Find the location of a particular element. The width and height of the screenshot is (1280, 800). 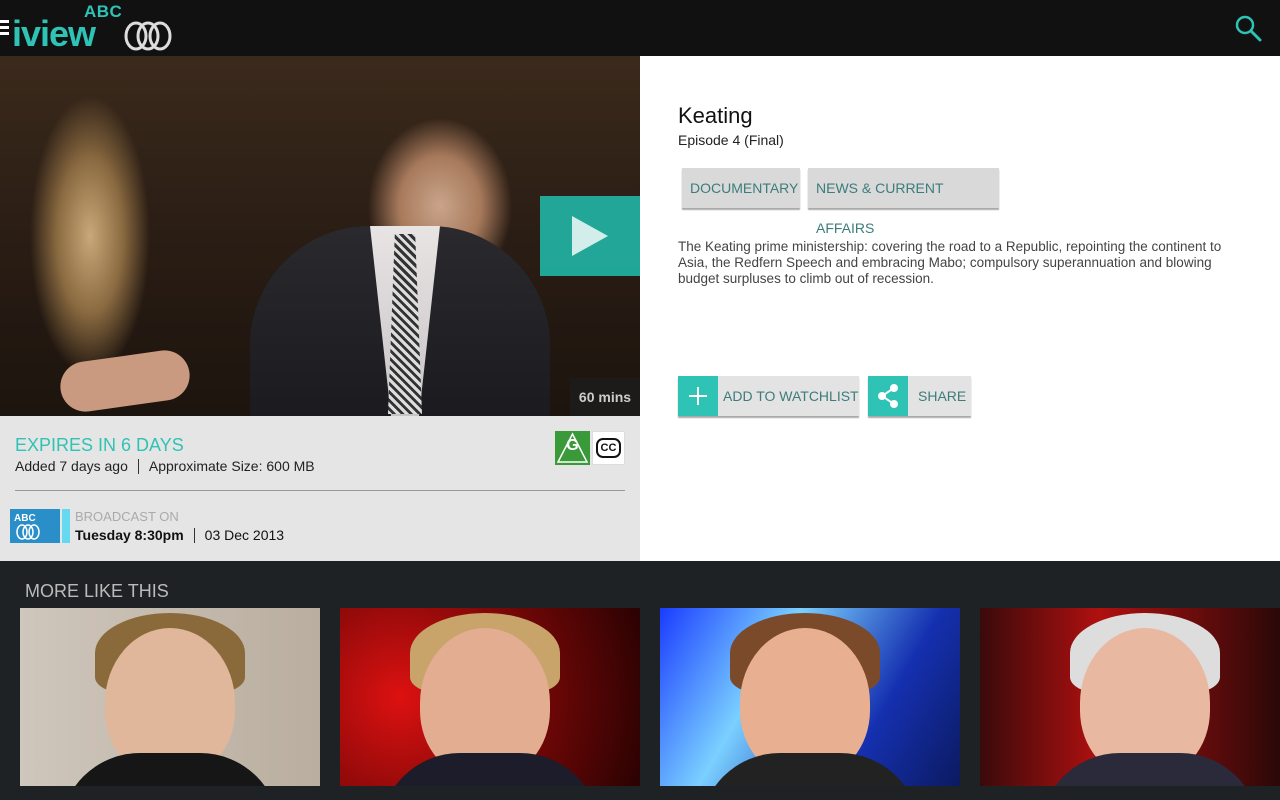

share-label: SHARE is located at coordinates (942, 396).